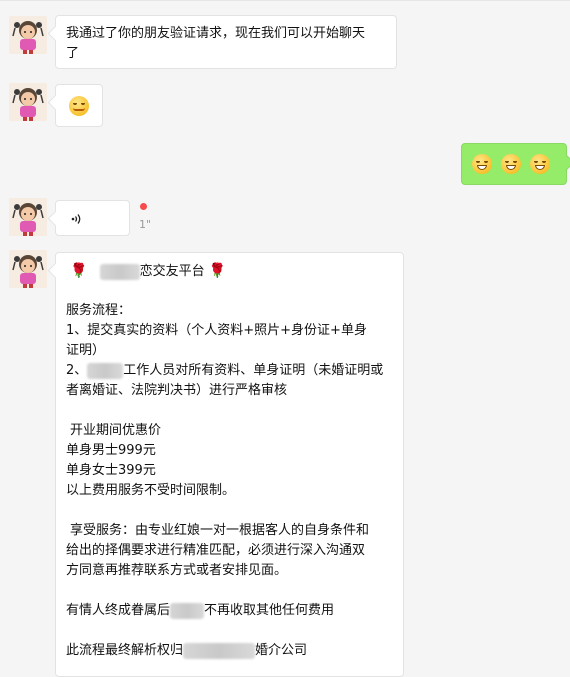 This screenshot has height=677, width=570. Describe the element at coordinates (143, 206) in the screenshot. I see `unread-dot` at that location.